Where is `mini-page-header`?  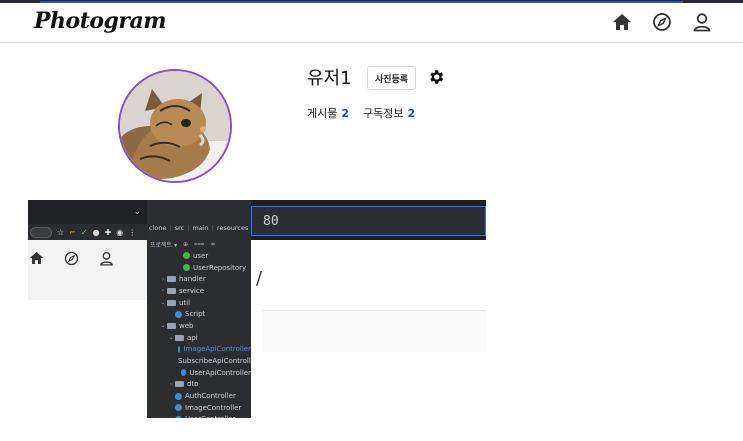
mini-page-header is located at coordinates (87, 270).